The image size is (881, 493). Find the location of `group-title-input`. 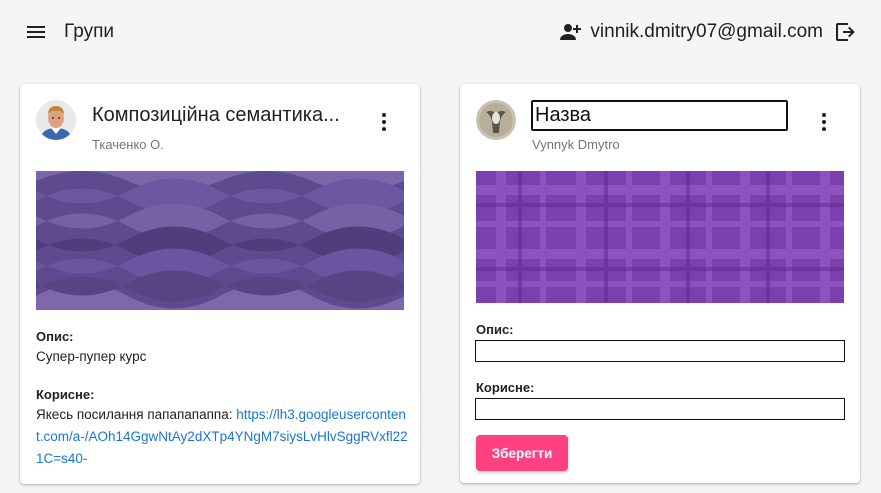

group-title-input is located at coordinates (659, 115).